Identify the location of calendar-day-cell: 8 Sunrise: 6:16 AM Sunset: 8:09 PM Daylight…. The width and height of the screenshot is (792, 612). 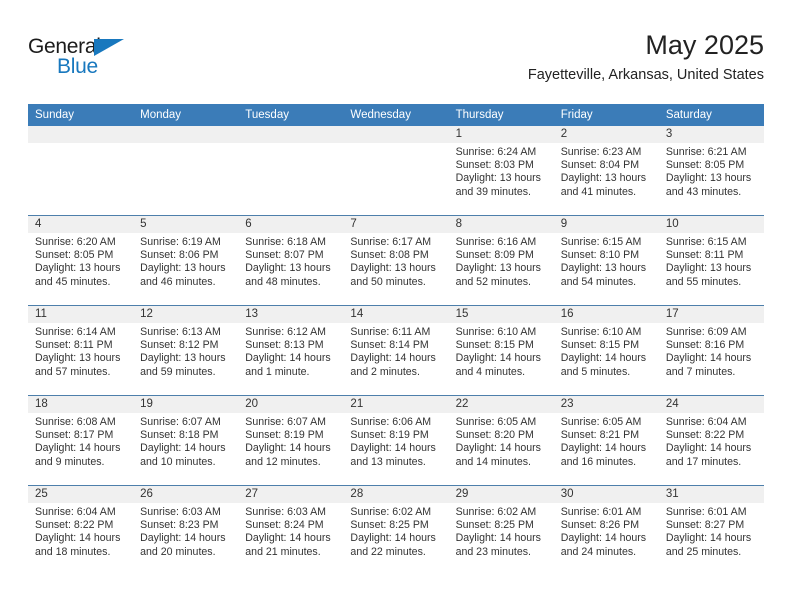
(501, 260).